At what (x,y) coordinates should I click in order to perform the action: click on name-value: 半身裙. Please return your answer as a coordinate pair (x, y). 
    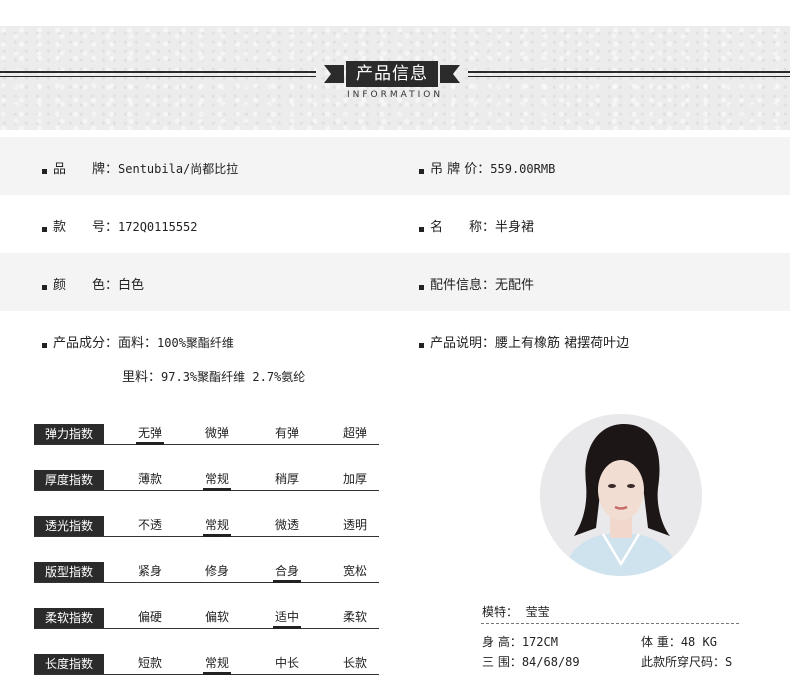
    Looking at the image, I should click on (515, 227).